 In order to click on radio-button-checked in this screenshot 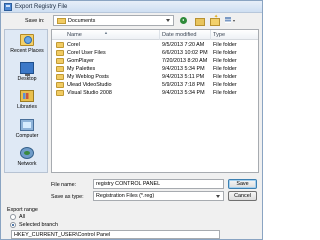, I will do `click(13, 225)`.